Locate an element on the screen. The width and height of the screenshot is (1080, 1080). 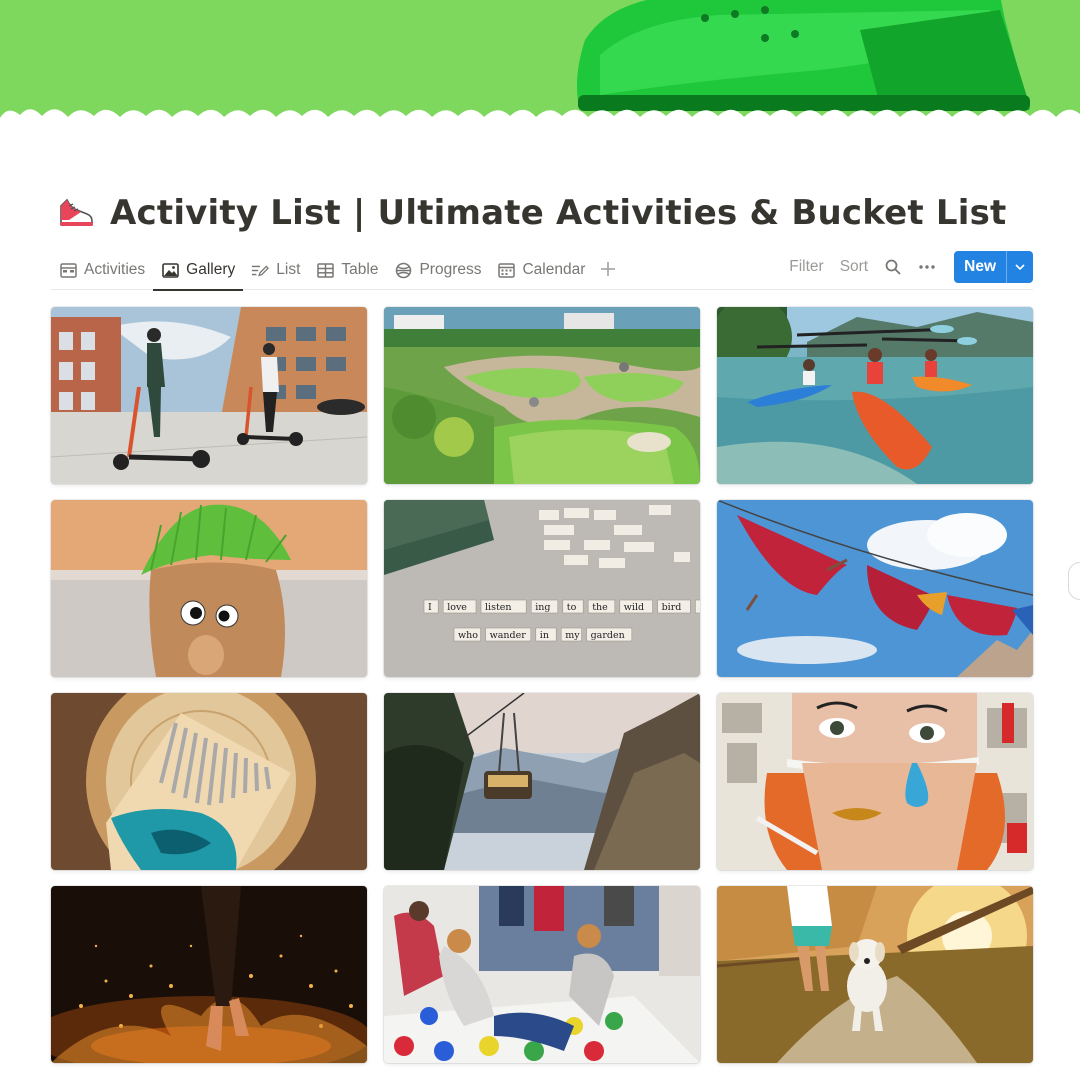
tab-gallery: Gallery is located at coordinates (198, 270).